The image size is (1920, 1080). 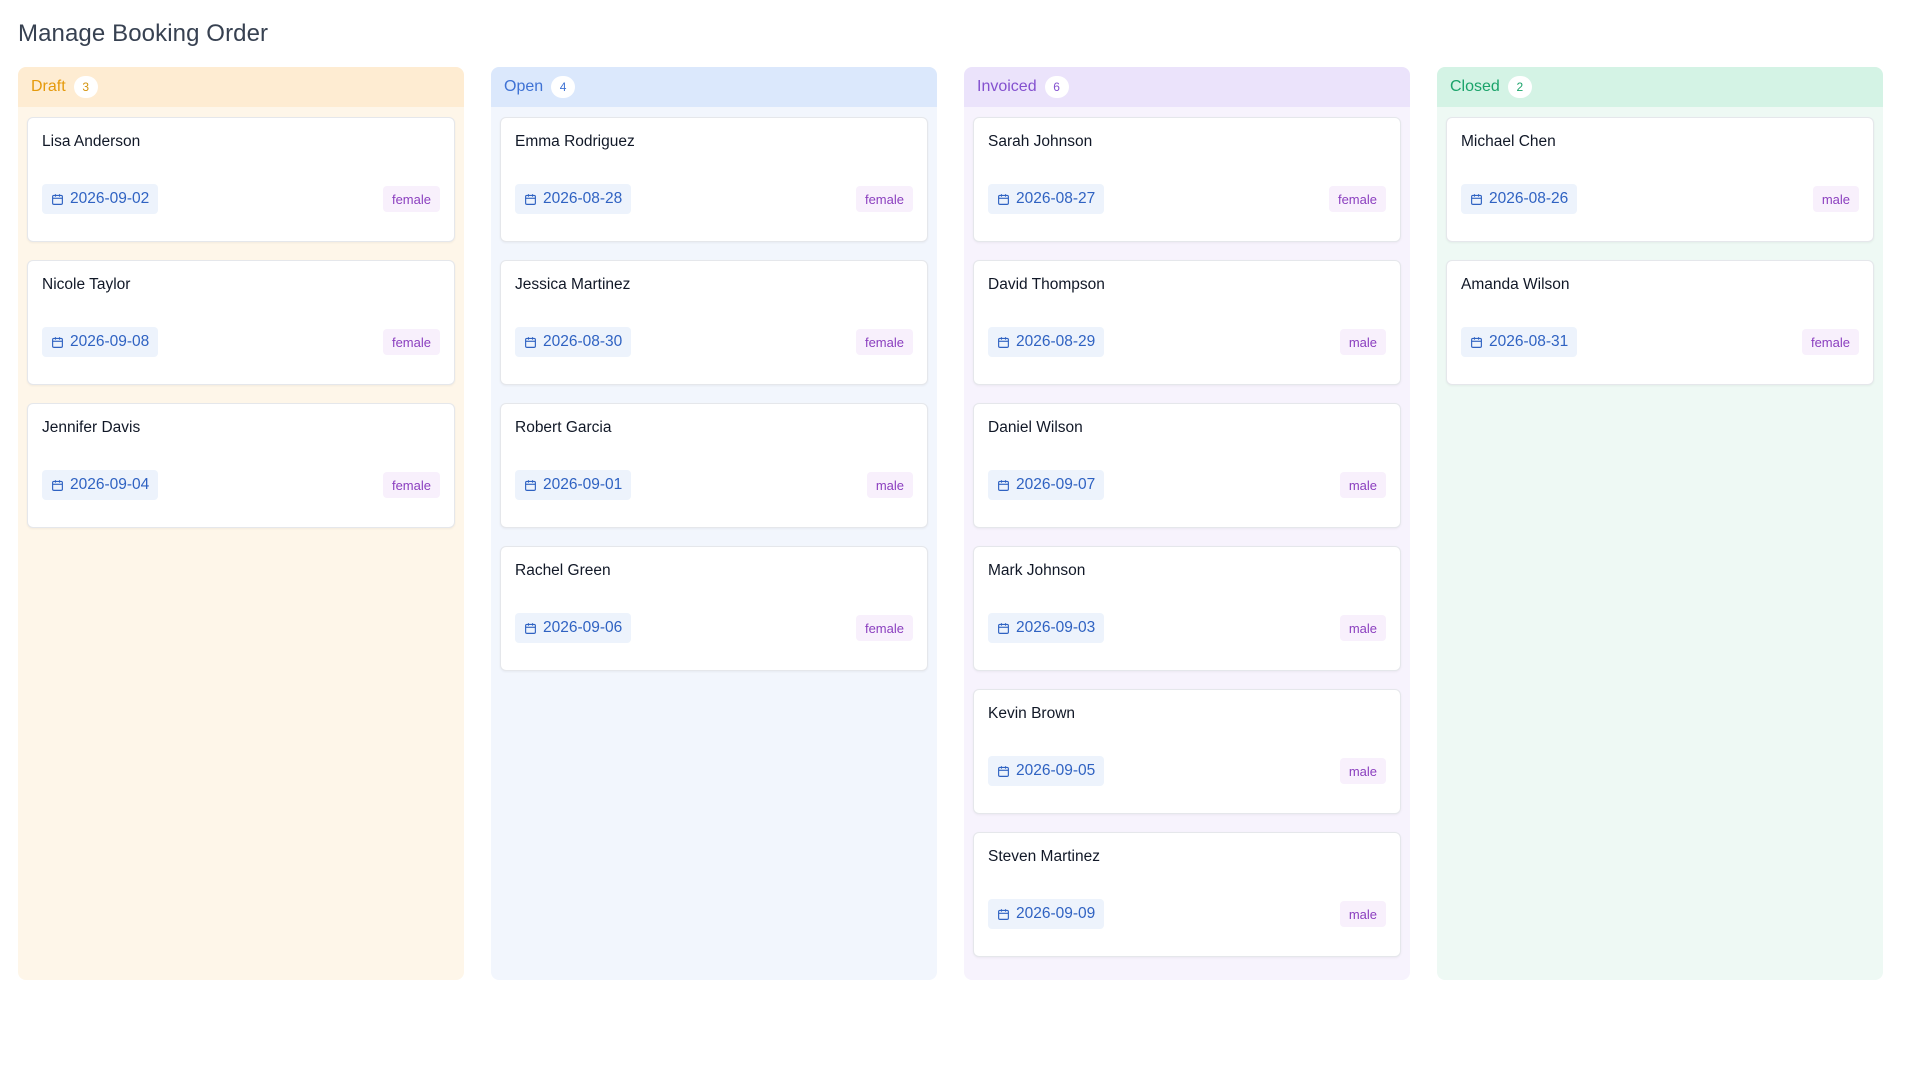 I want to click on booking-date-chip: 2026-09-01, so click(x=573, y=485).